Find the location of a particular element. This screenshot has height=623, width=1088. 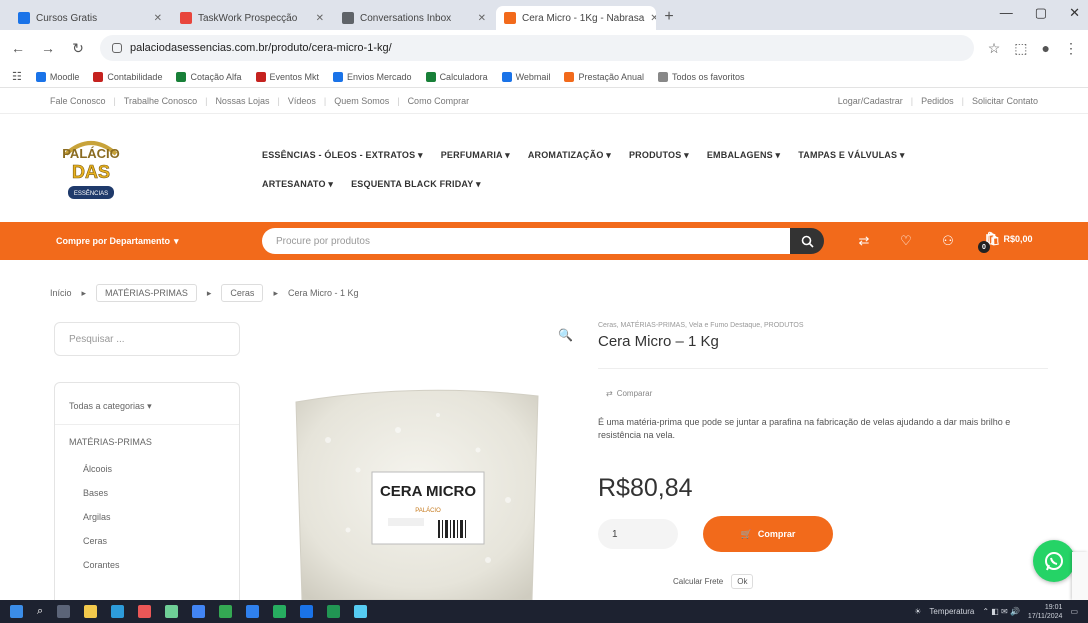

bookmark-item: Cotação Alfa is located at coordinates (209, 76).